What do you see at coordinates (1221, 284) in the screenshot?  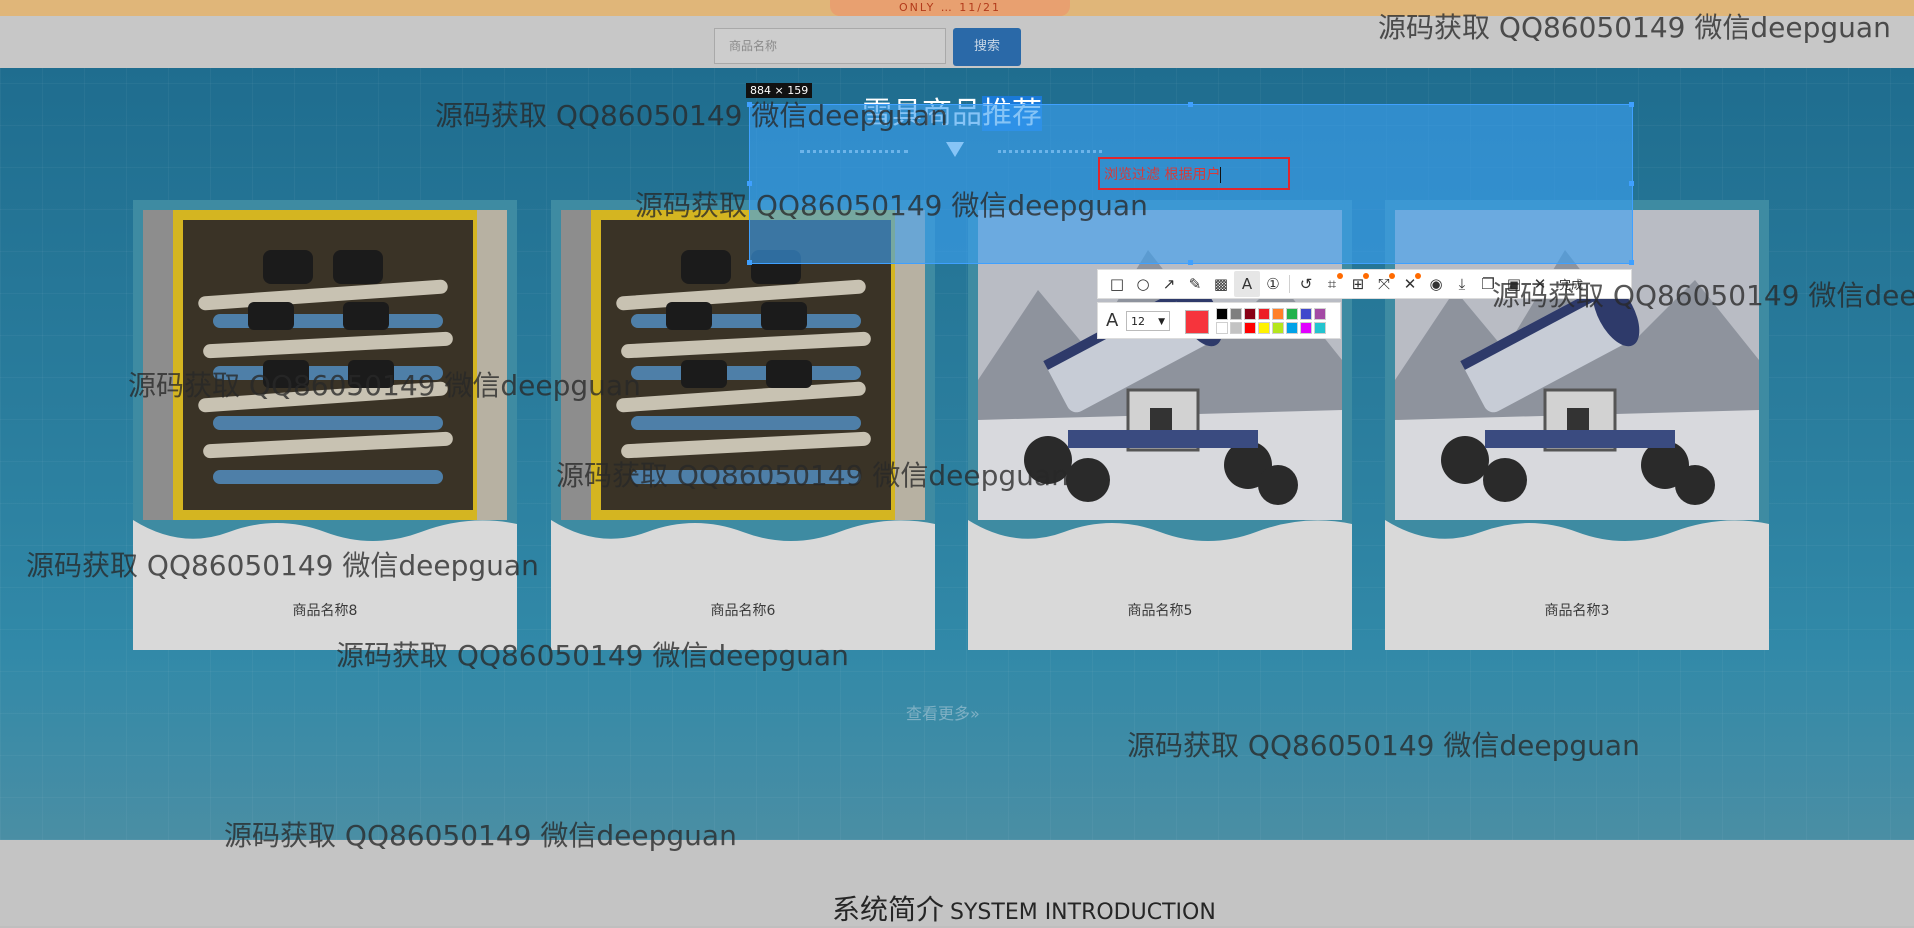 I see `mosaic-icon: ▩` at bounding box center [1221, 284].